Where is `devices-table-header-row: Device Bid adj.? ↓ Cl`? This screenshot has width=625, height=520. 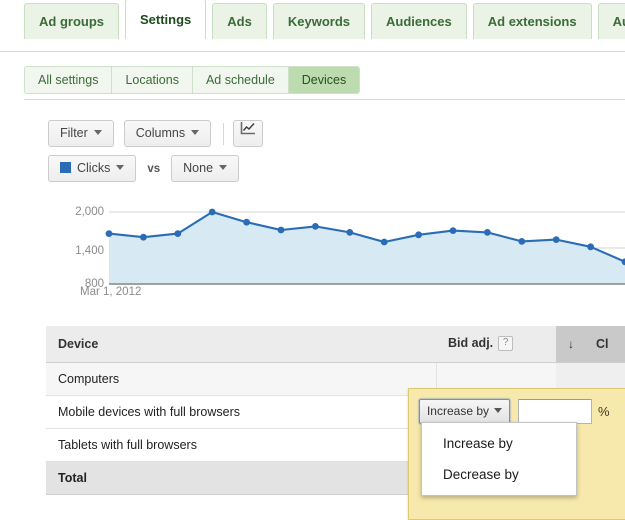 devices-table-header-row: Device Bid adj.? ↓ Cl is located at coordinates (335, 344).